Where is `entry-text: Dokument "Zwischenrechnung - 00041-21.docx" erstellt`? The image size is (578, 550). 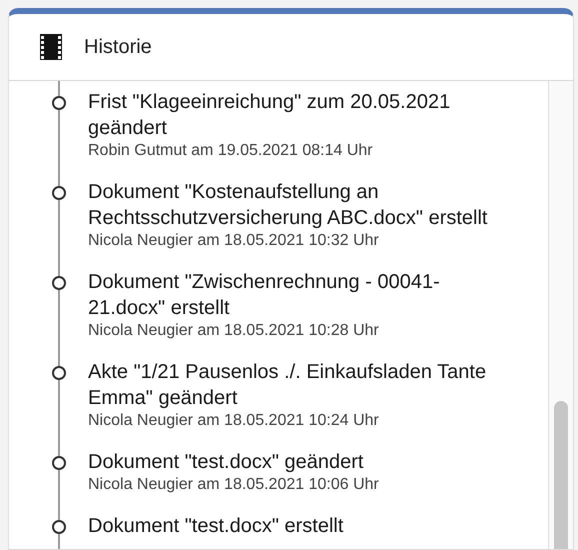
entry-text: Dokument "Zwischenrechnung - 00041-21.docx" erstellt is located at coordinates (264, 295).